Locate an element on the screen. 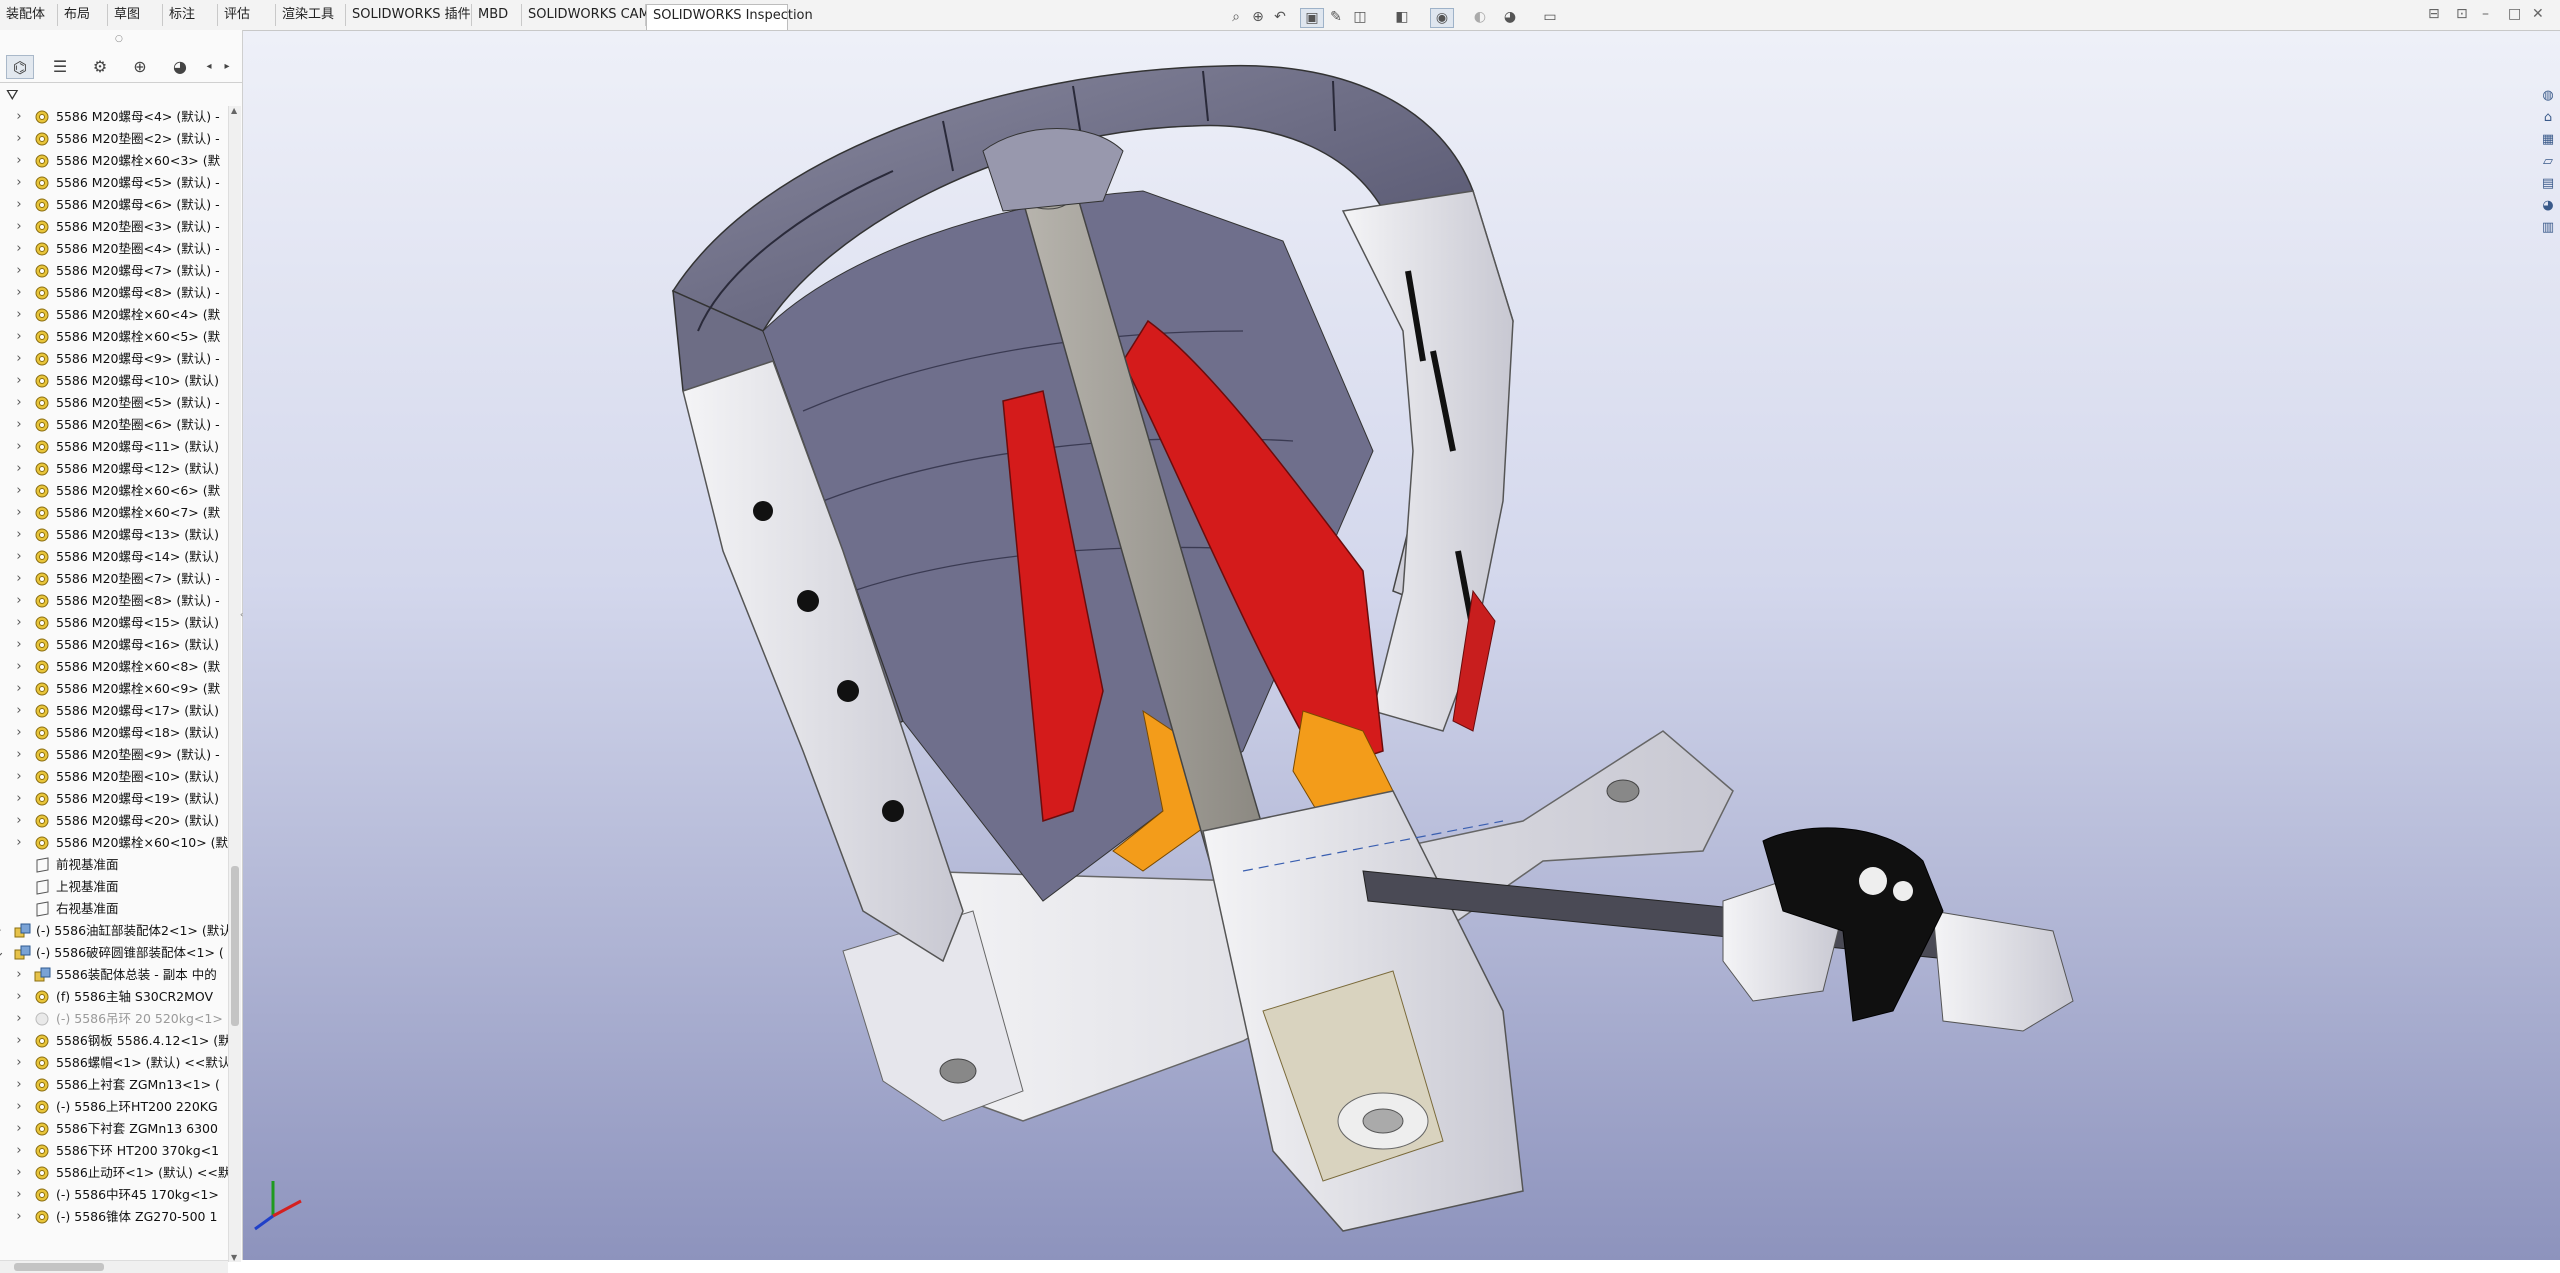 The width and height of the screenshot is (2560, 1273). view-settings-icon: ▭ is located at coordinates (1550, 17).